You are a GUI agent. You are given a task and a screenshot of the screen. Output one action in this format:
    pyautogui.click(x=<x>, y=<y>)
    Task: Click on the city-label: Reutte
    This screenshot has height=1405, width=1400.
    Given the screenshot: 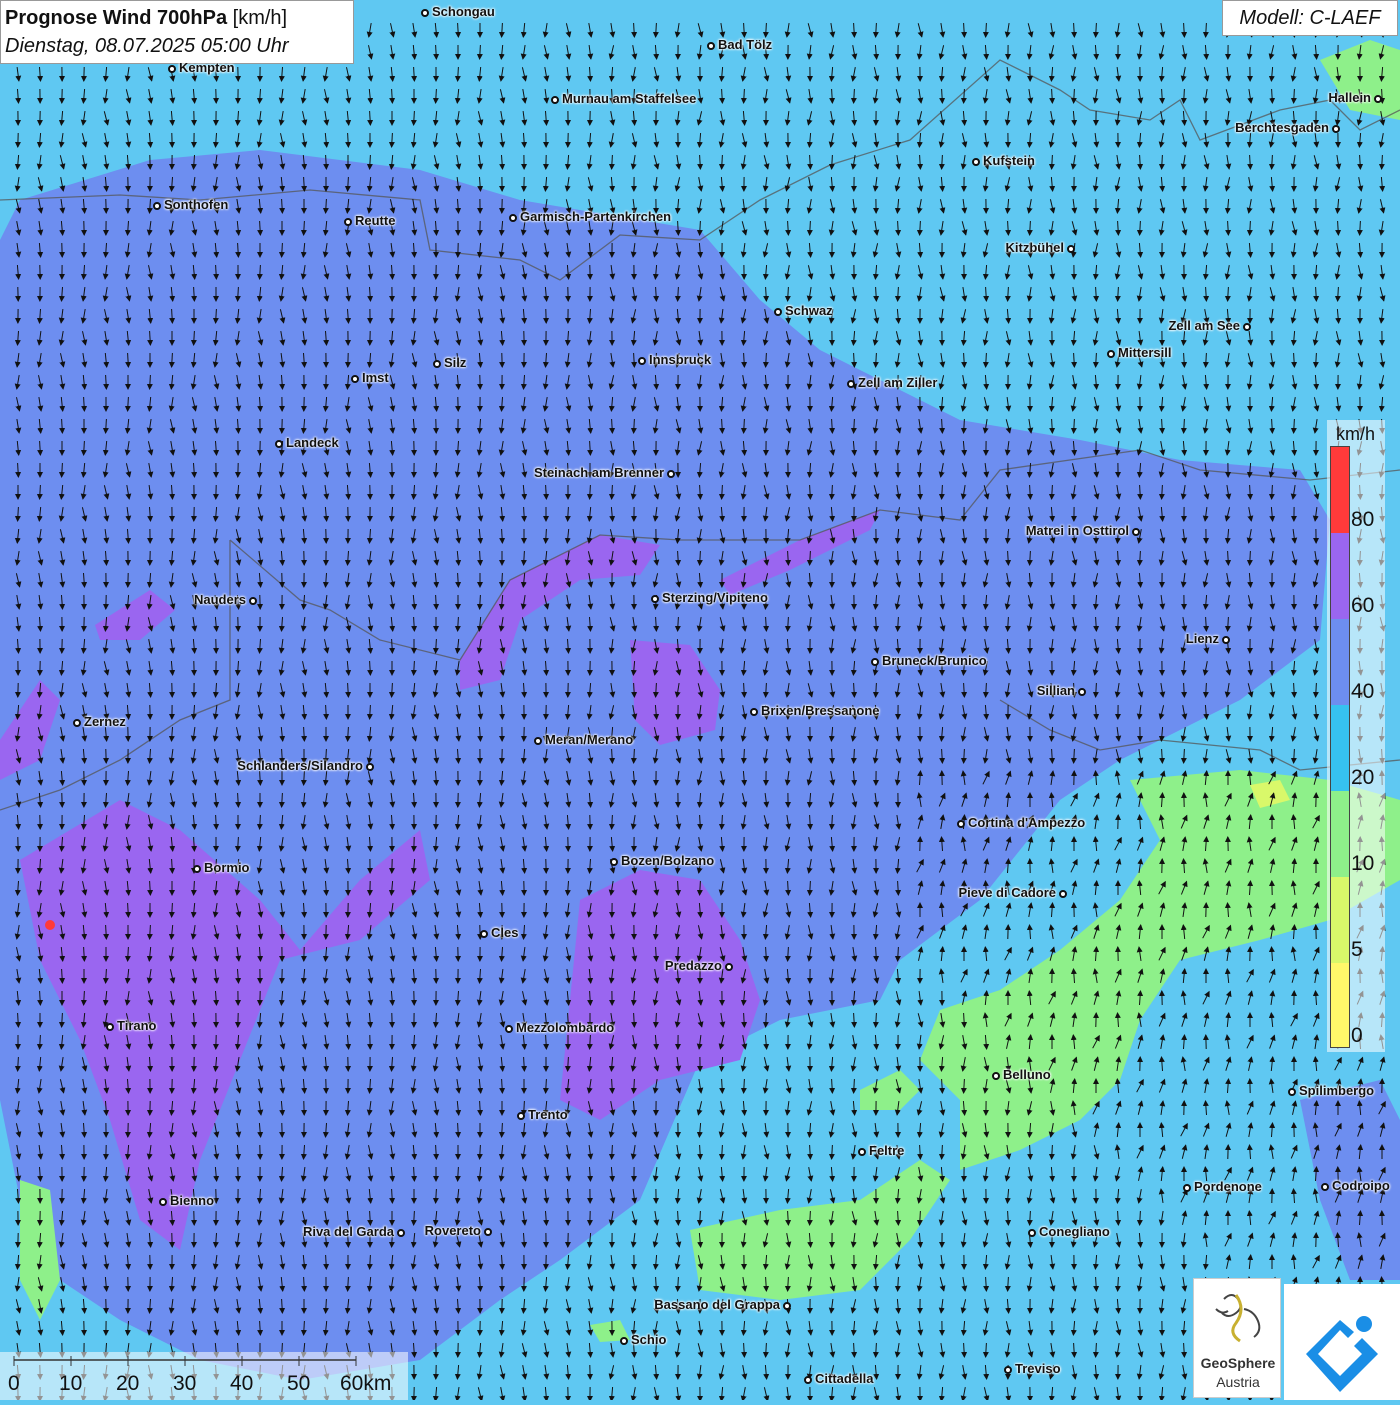 What is the action you would take?
    pyautogui.click(x=375, y=220)
    